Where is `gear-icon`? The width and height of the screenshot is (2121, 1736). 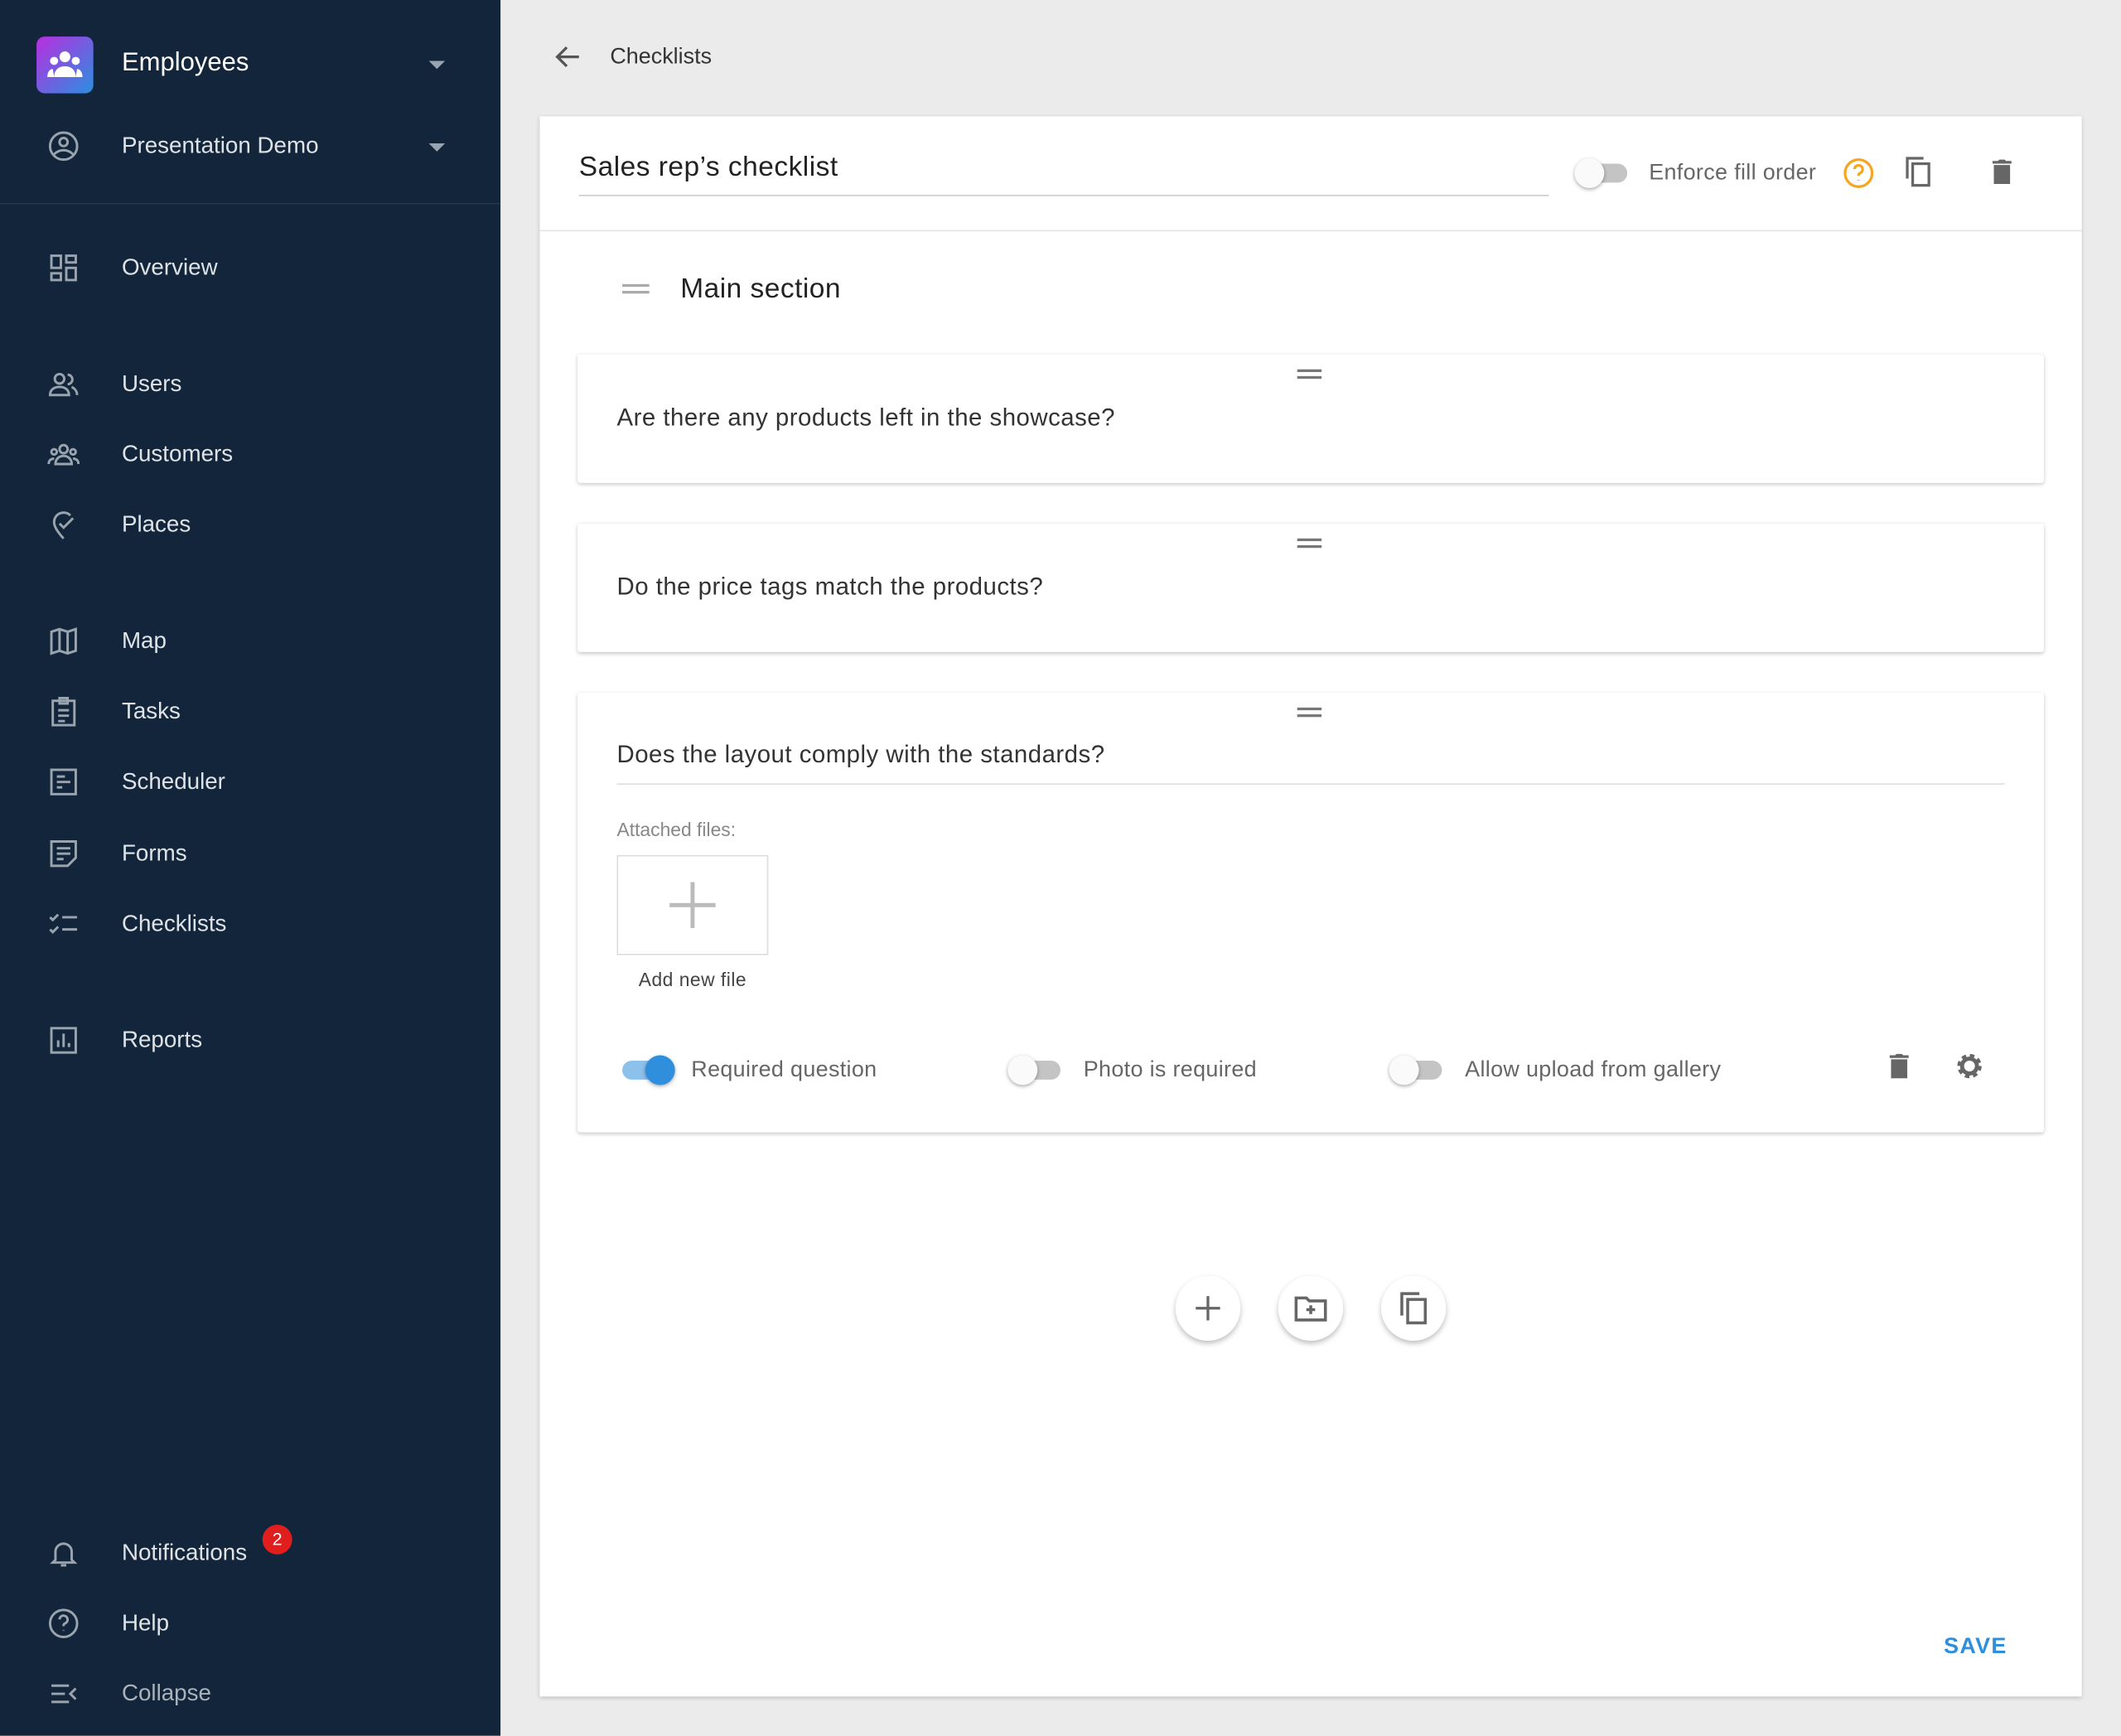
gear-icon is located at coordinates (1970, 1069).